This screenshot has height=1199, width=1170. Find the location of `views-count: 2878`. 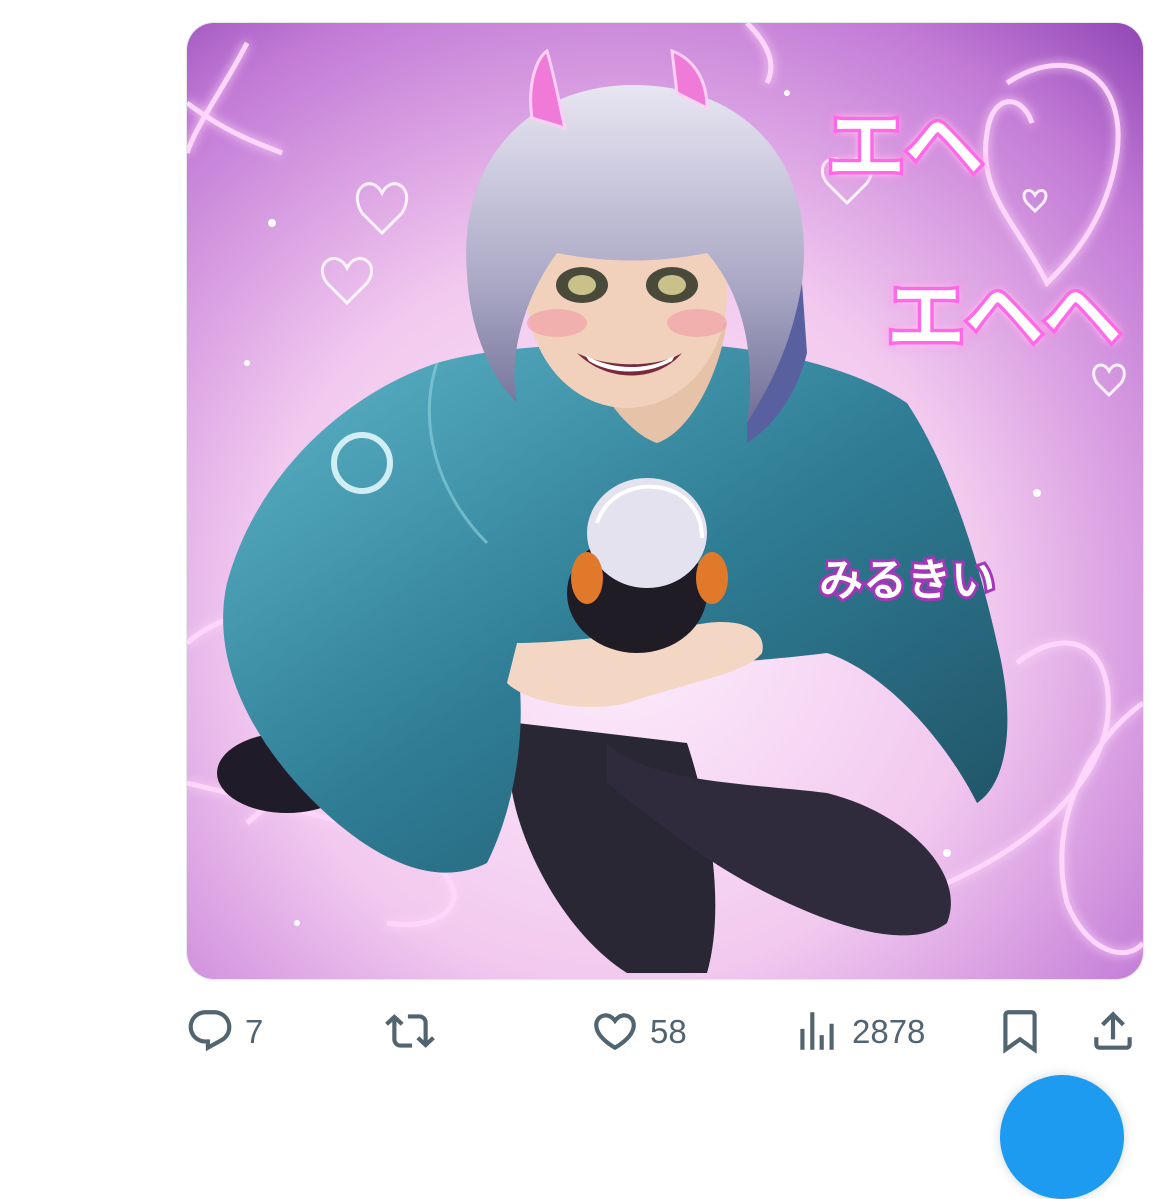

views-count: 2878 is located at coordinates (889, 1031).